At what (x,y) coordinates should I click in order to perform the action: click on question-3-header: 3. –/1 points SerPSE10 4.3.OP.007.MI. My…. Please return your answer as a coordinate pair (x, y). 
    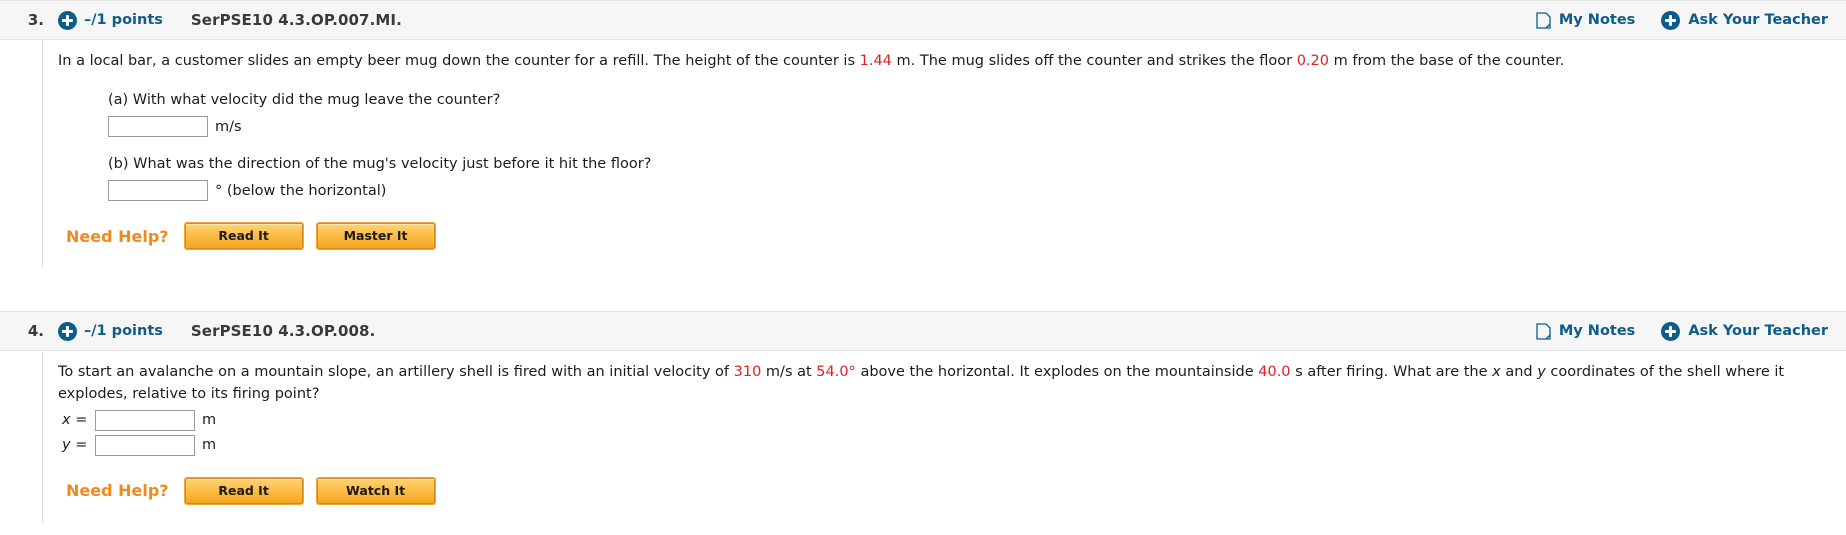
    Looking at the image, I should click on (923, 20).